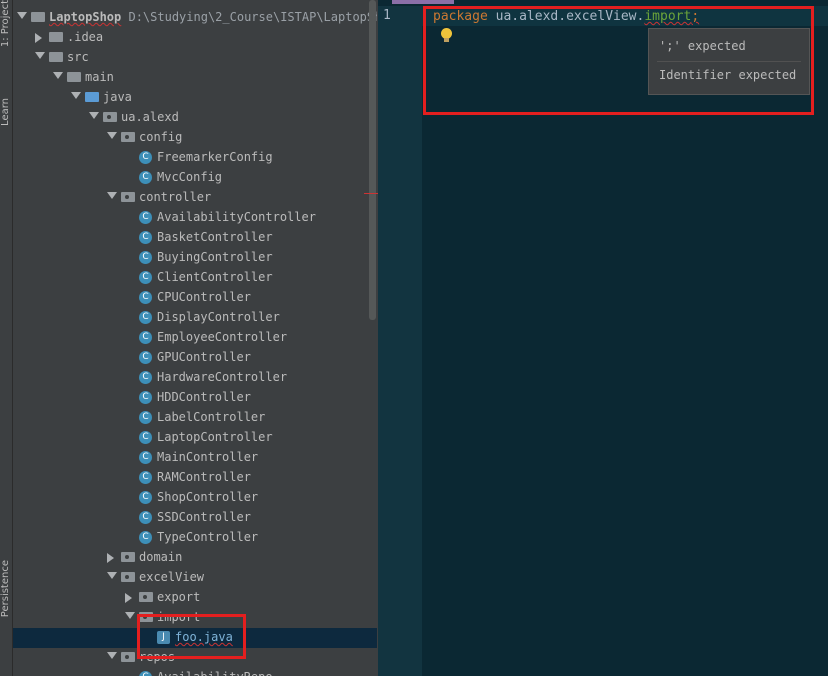 Image resolution: width=828 pixels, height=676 pixels. I want to click on tree-node-foo-java: Jfoo.java, so click(195, 638).